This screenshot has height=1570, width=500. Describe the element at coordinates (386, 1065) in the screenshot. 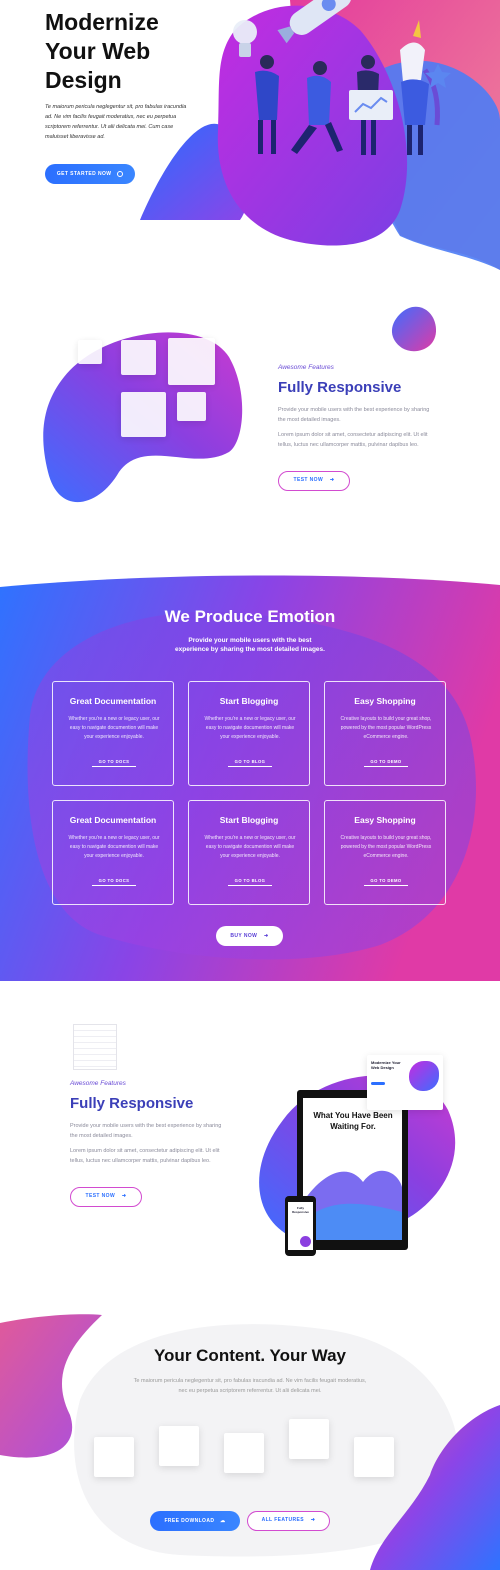

I see `mini-hero-title: Modernize Your Web Design` at that location.